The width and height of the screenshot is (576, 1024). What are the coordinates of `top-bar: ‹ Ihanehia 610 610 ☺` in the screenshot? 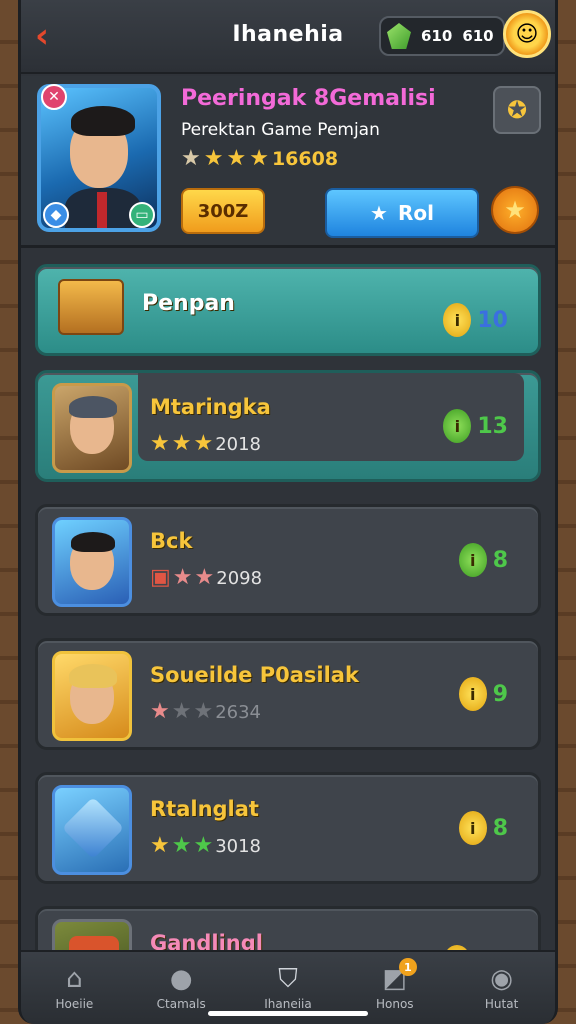 It's located at (288, 37).